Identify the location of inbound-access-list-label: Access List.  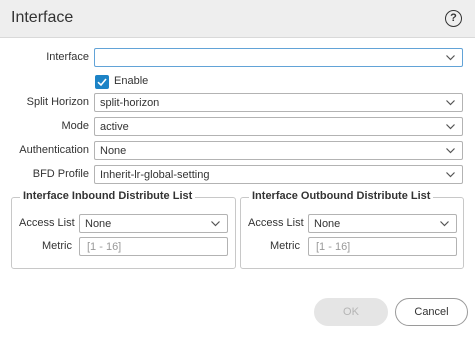
(47, 223).